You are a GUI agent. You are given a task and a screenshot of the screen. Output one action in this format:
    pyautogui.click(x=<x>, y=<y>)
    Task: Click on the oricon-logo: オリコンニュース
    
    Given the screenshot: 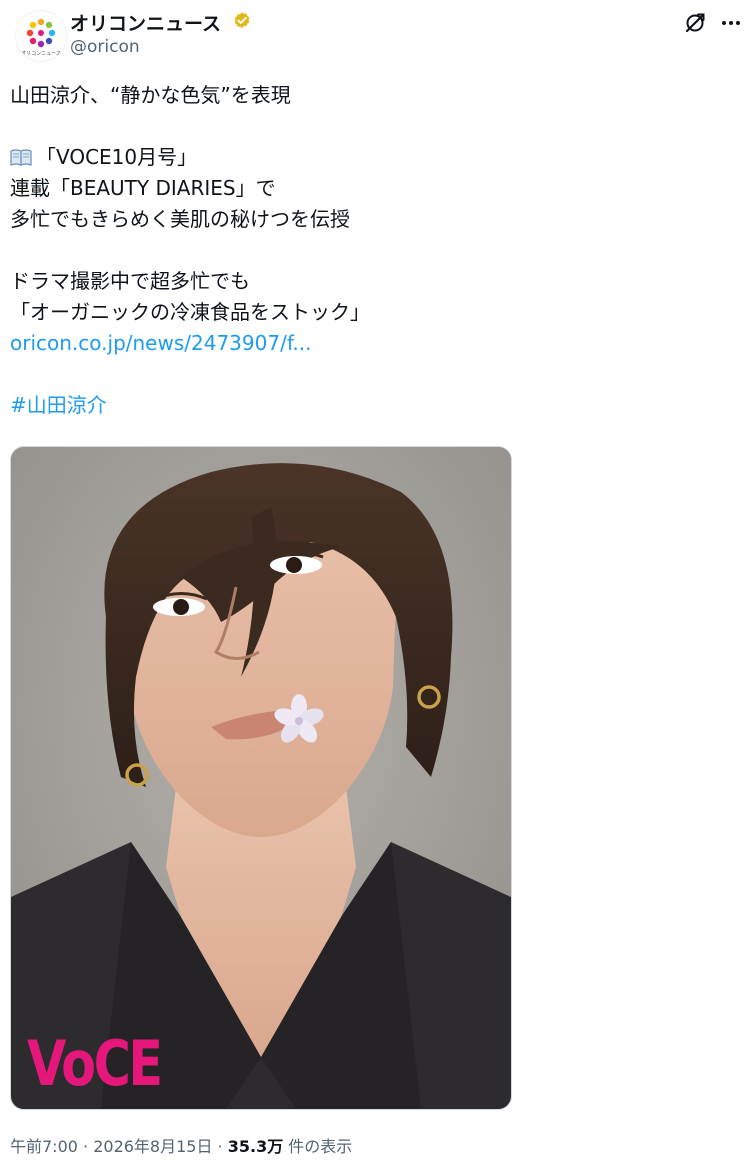 What is the action you would take?
    pyautogui.click(x=41, y=37)
    